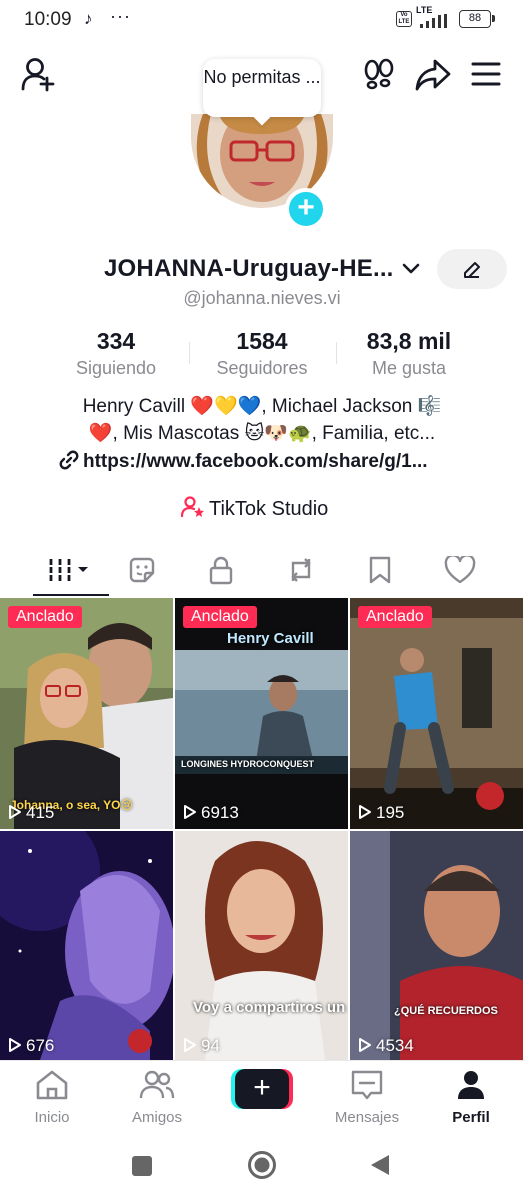 The height and width of the screenshot is (1200, 524). I want to click on sticker-icon, so click(142, 570).